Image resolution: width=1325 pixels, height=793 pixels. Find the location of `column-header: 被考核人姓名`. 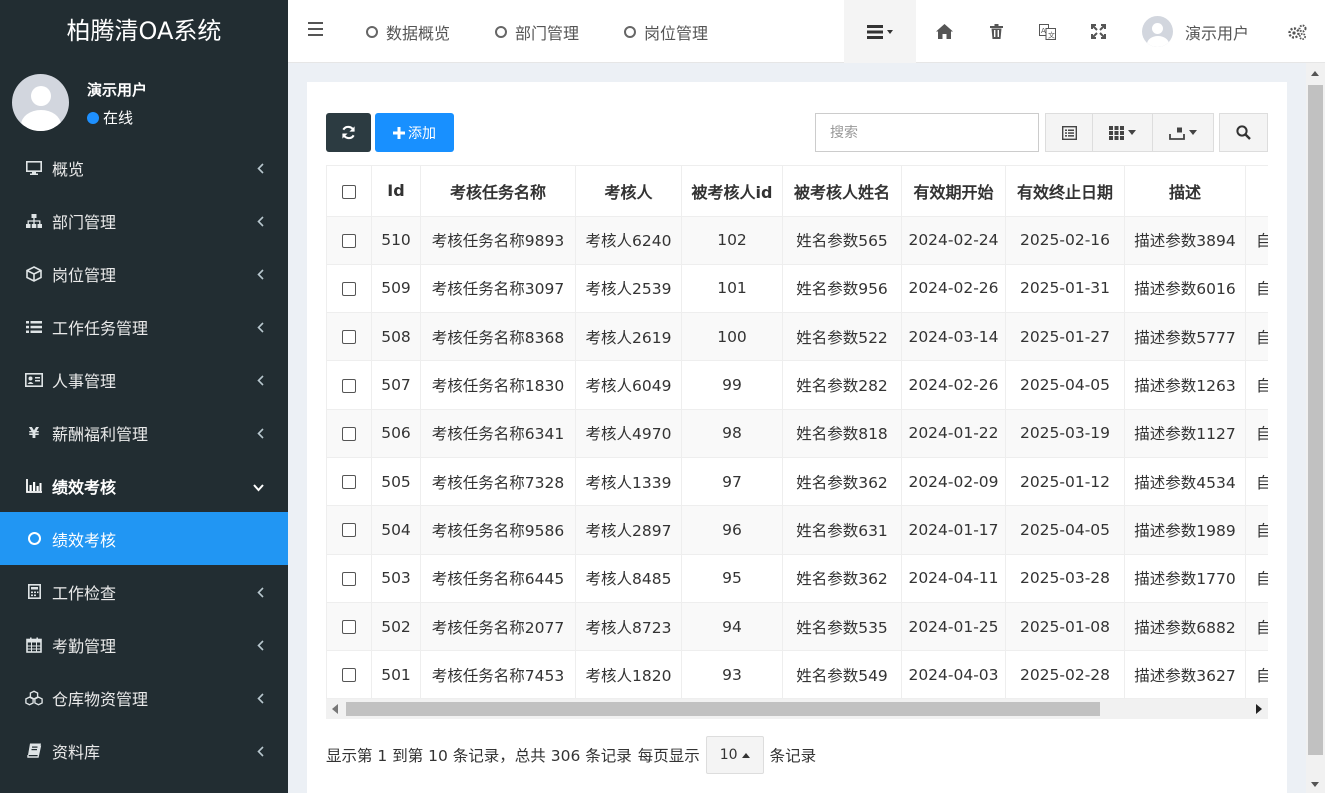

column-header: 被考核人姓名 is located at coordinates (842, 191).